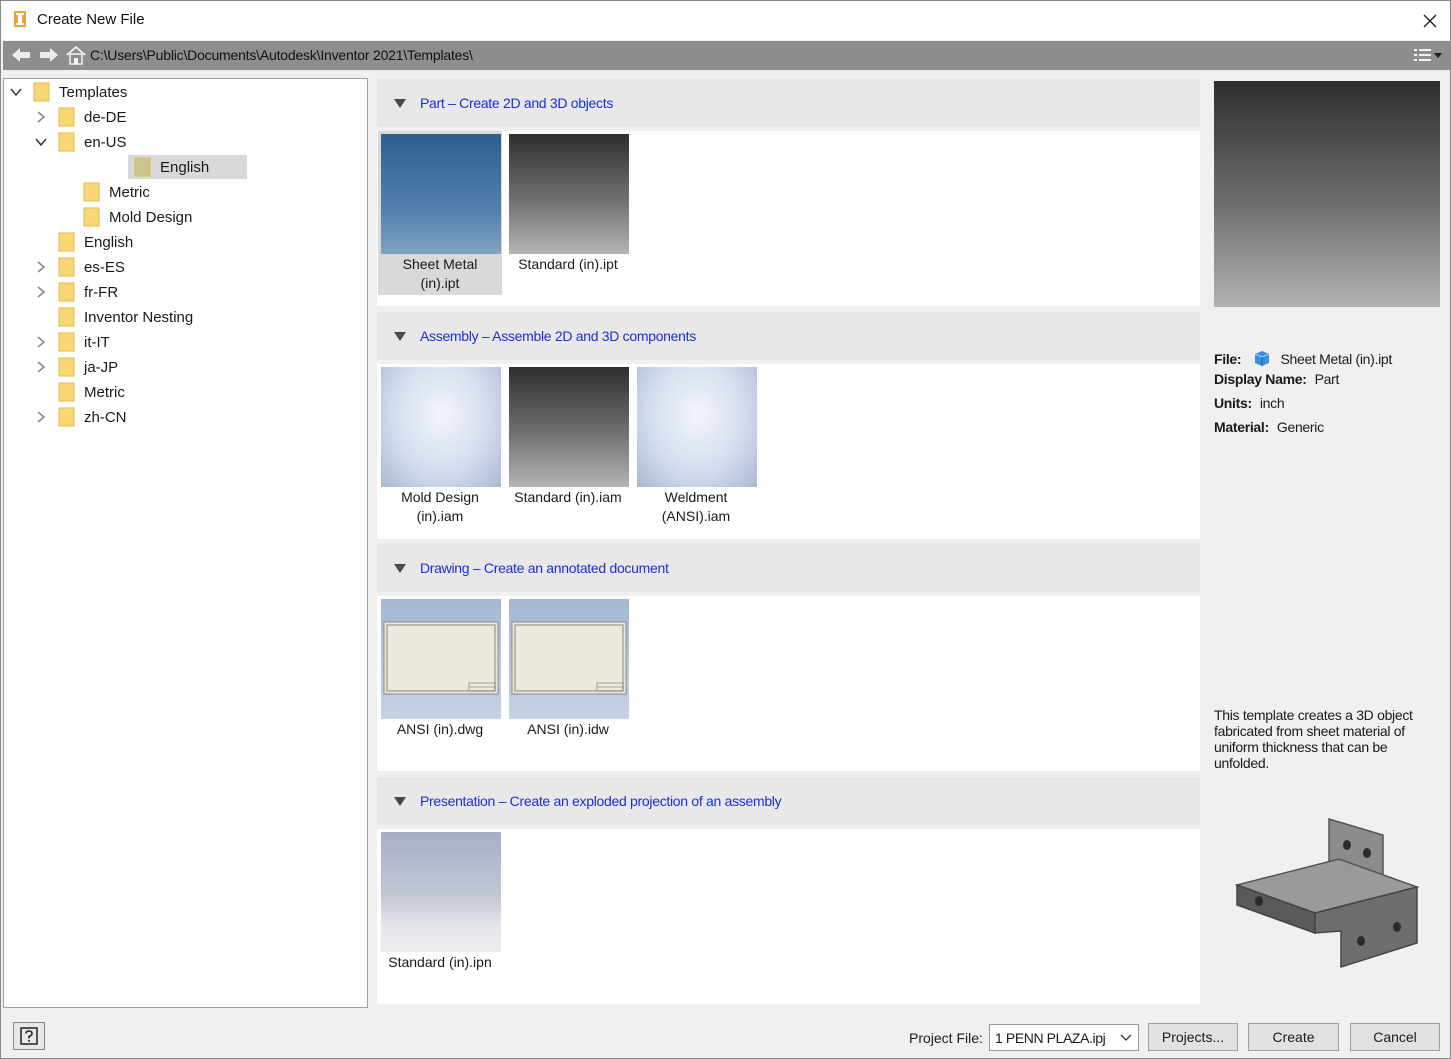 This screenshot has height=1059, width=1451. Describe the element at coordinates (568, 497) in the screenshot. I see `template-name-line1: Standard (in).iam` at that location.